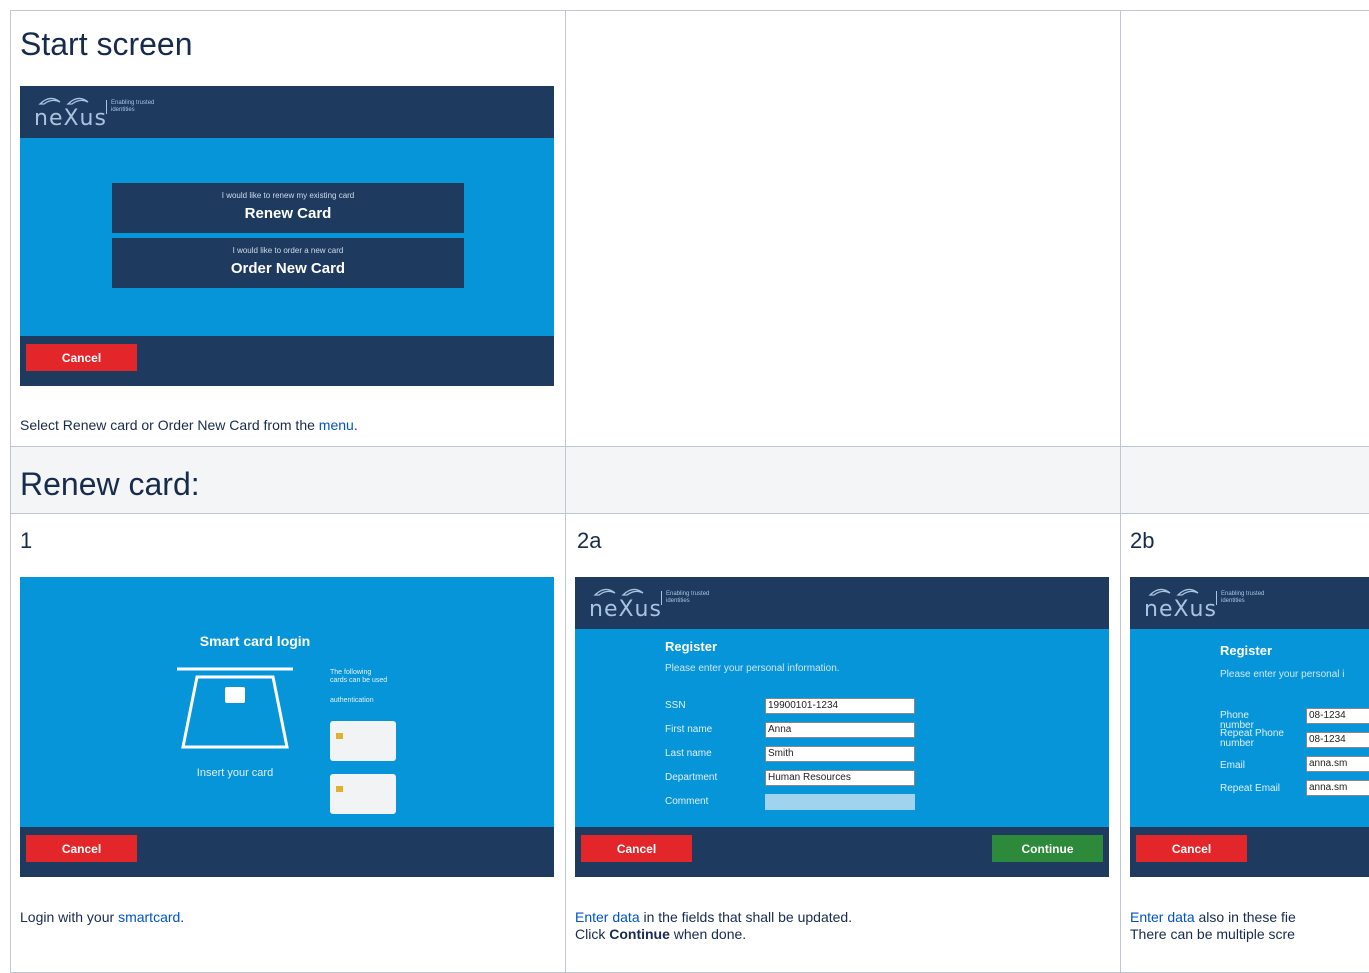 This screenshot has height=973, width=1369. Describe the element at coordinates (689, 729) in the screenshot. I see `field-label: First name` at that location.